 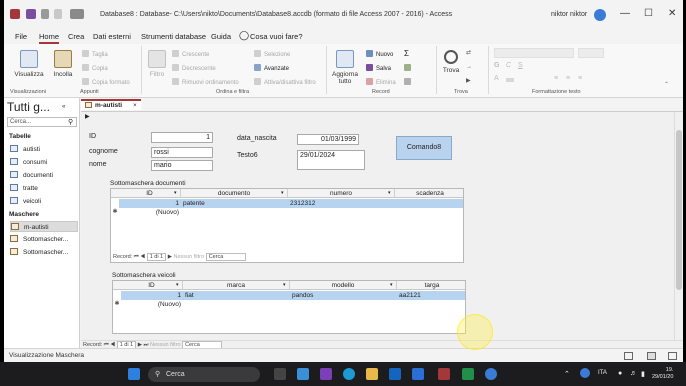 I want to click on tab-m-autisti: m-autisti ×, so click(x=111, y=104).